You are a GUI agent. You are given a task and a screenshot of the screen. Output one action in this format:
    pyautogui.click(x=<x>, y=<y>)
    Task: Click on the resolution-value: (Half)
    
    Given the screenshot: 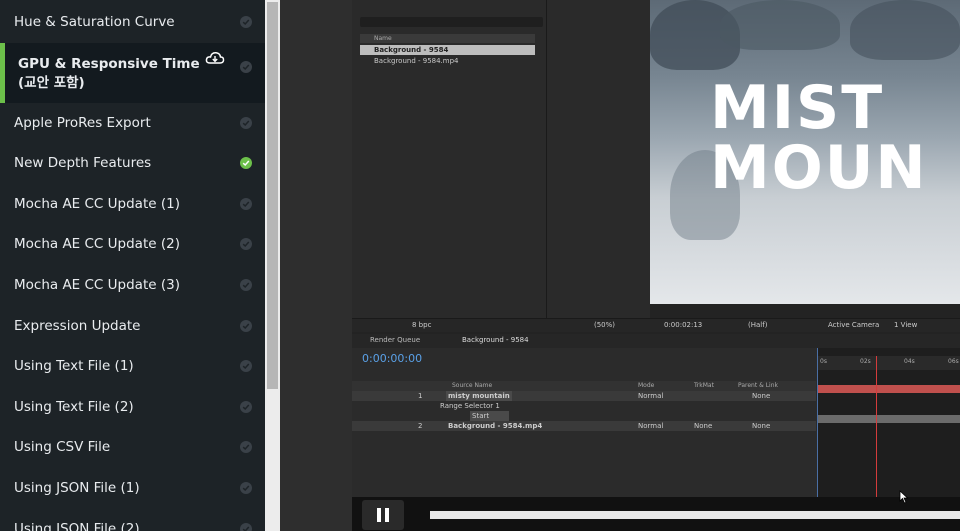 What is the action you would take?
    pyautogui.click(x=758, y=325)
    